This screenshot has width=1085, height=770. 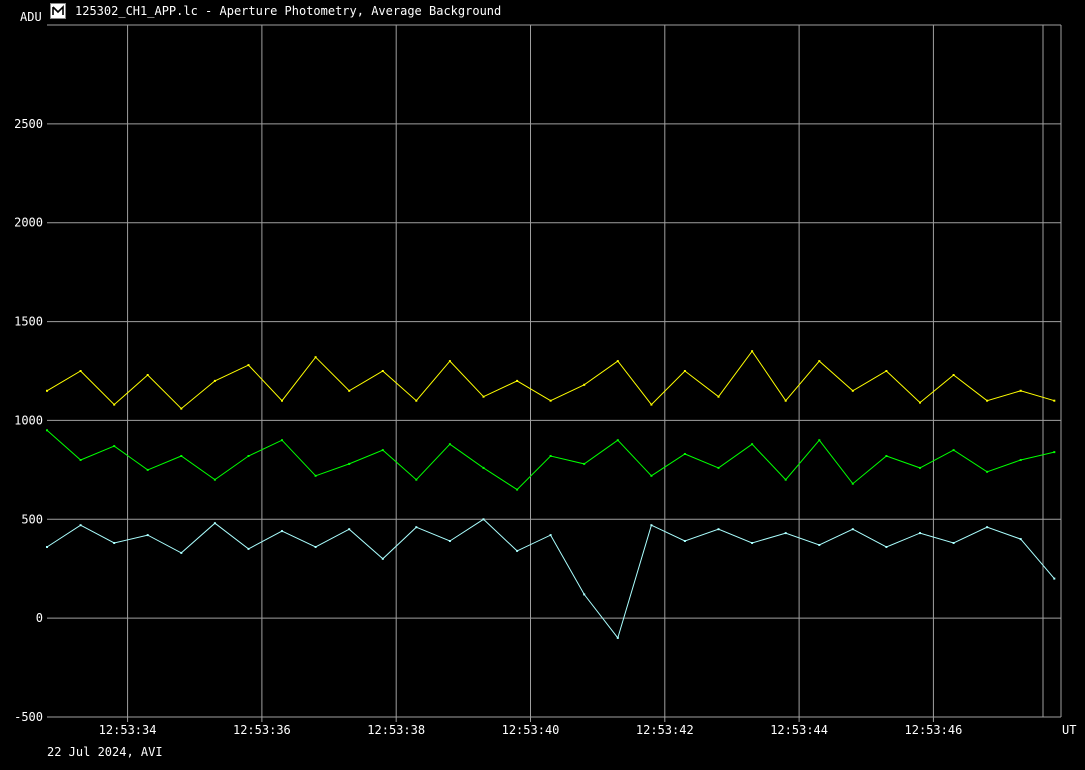 I want to click on x-tick-label: 12:53:46, so click(x=934, y=730).